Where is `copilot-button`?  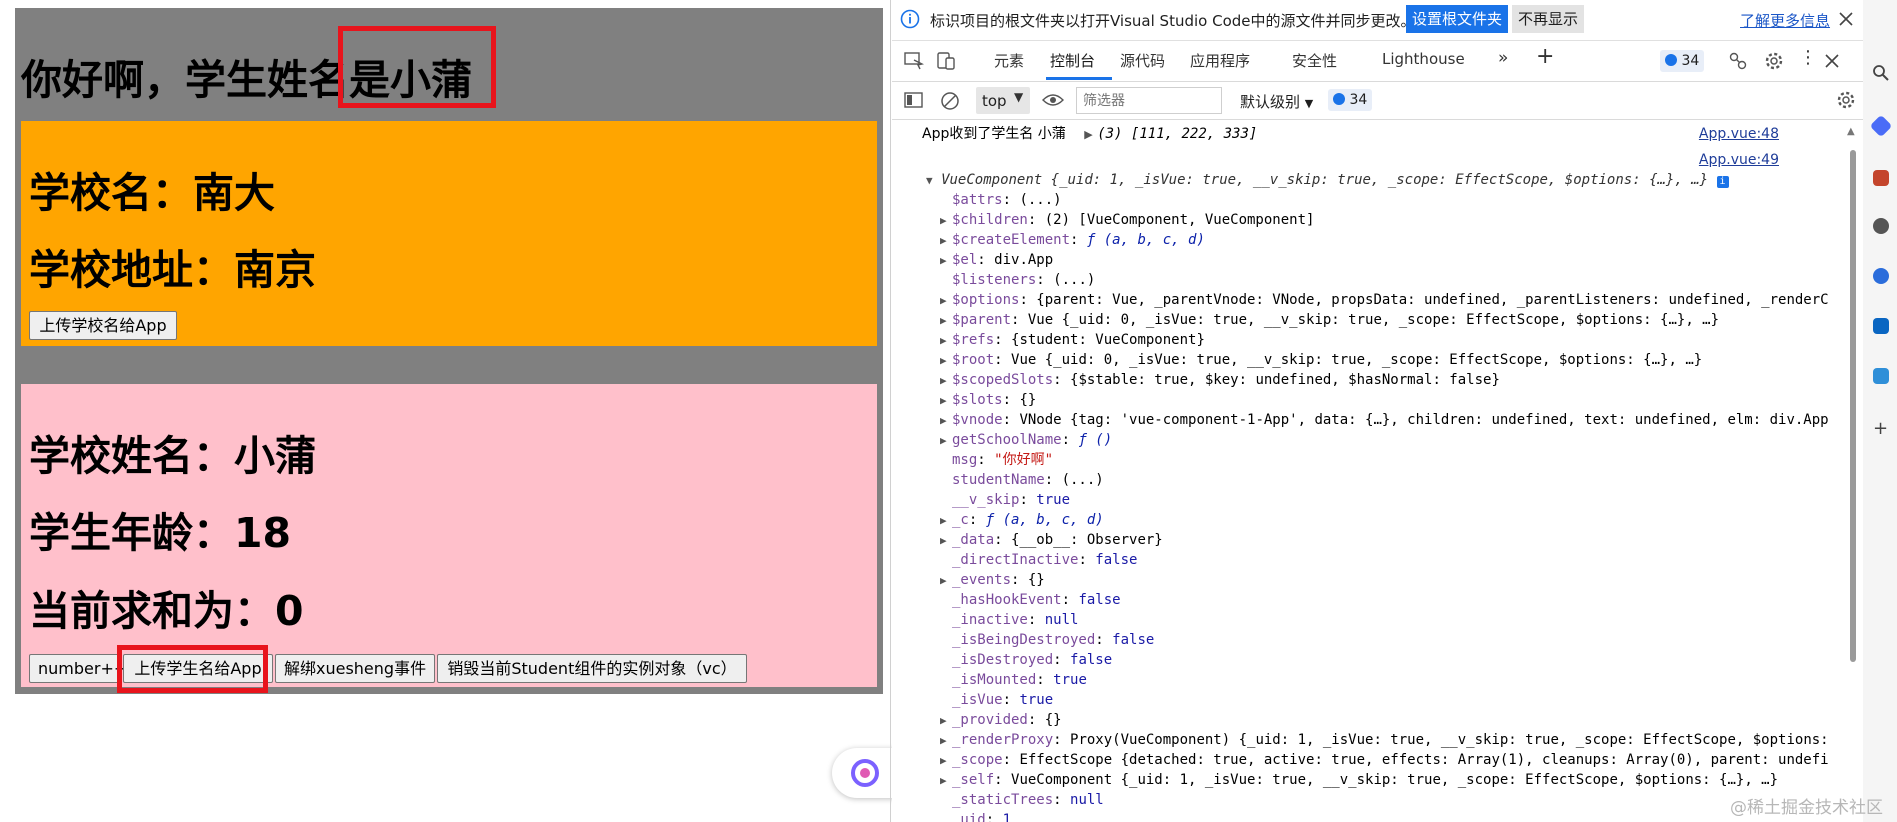 copilot-button is located at coordinates (864, 773).